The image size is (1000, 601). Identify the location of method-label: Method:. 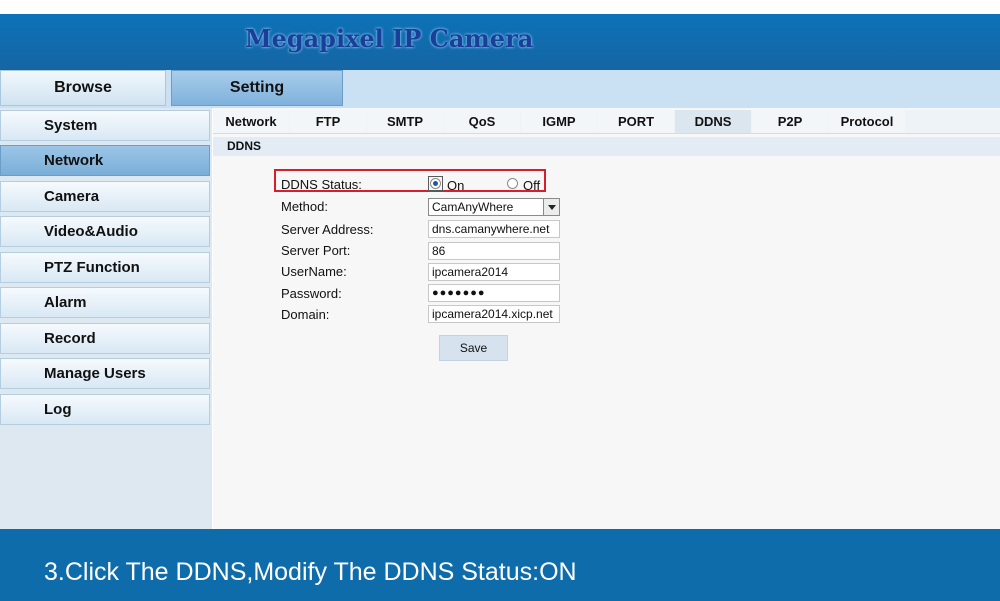
(304, 206).